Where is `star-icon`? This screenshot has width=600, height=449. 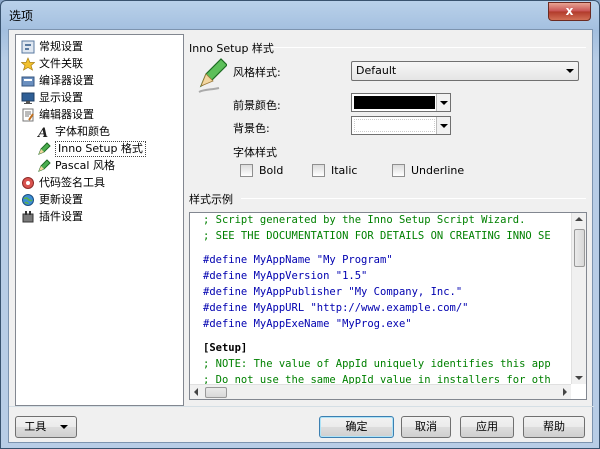 star-icon is located at coordinates (28, 64).